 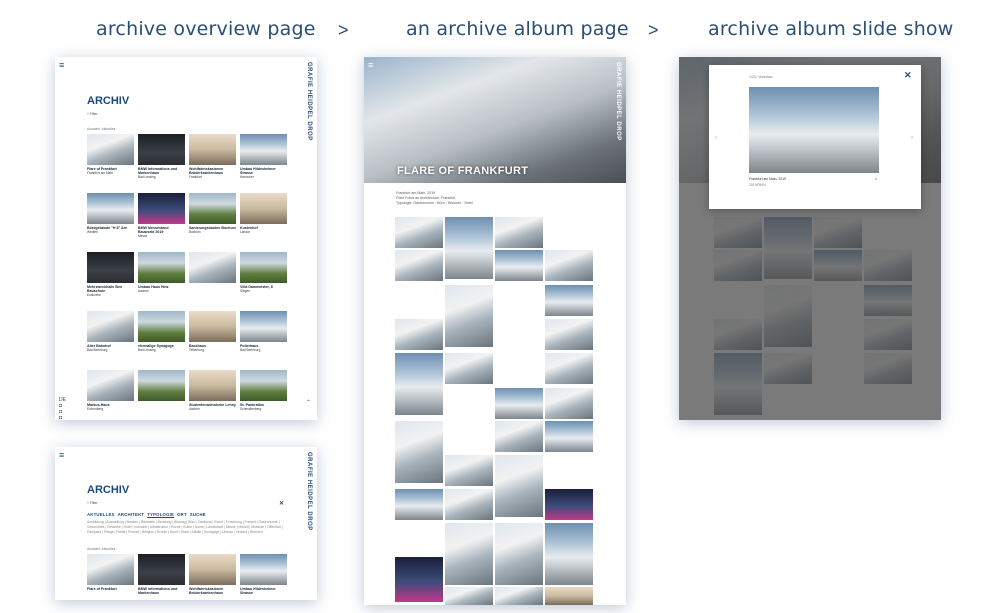 What do you see at coordinates (182, 514) in the screenshot?
I see `filter-tab-ort: ORT` at bounding box center [182, 514].